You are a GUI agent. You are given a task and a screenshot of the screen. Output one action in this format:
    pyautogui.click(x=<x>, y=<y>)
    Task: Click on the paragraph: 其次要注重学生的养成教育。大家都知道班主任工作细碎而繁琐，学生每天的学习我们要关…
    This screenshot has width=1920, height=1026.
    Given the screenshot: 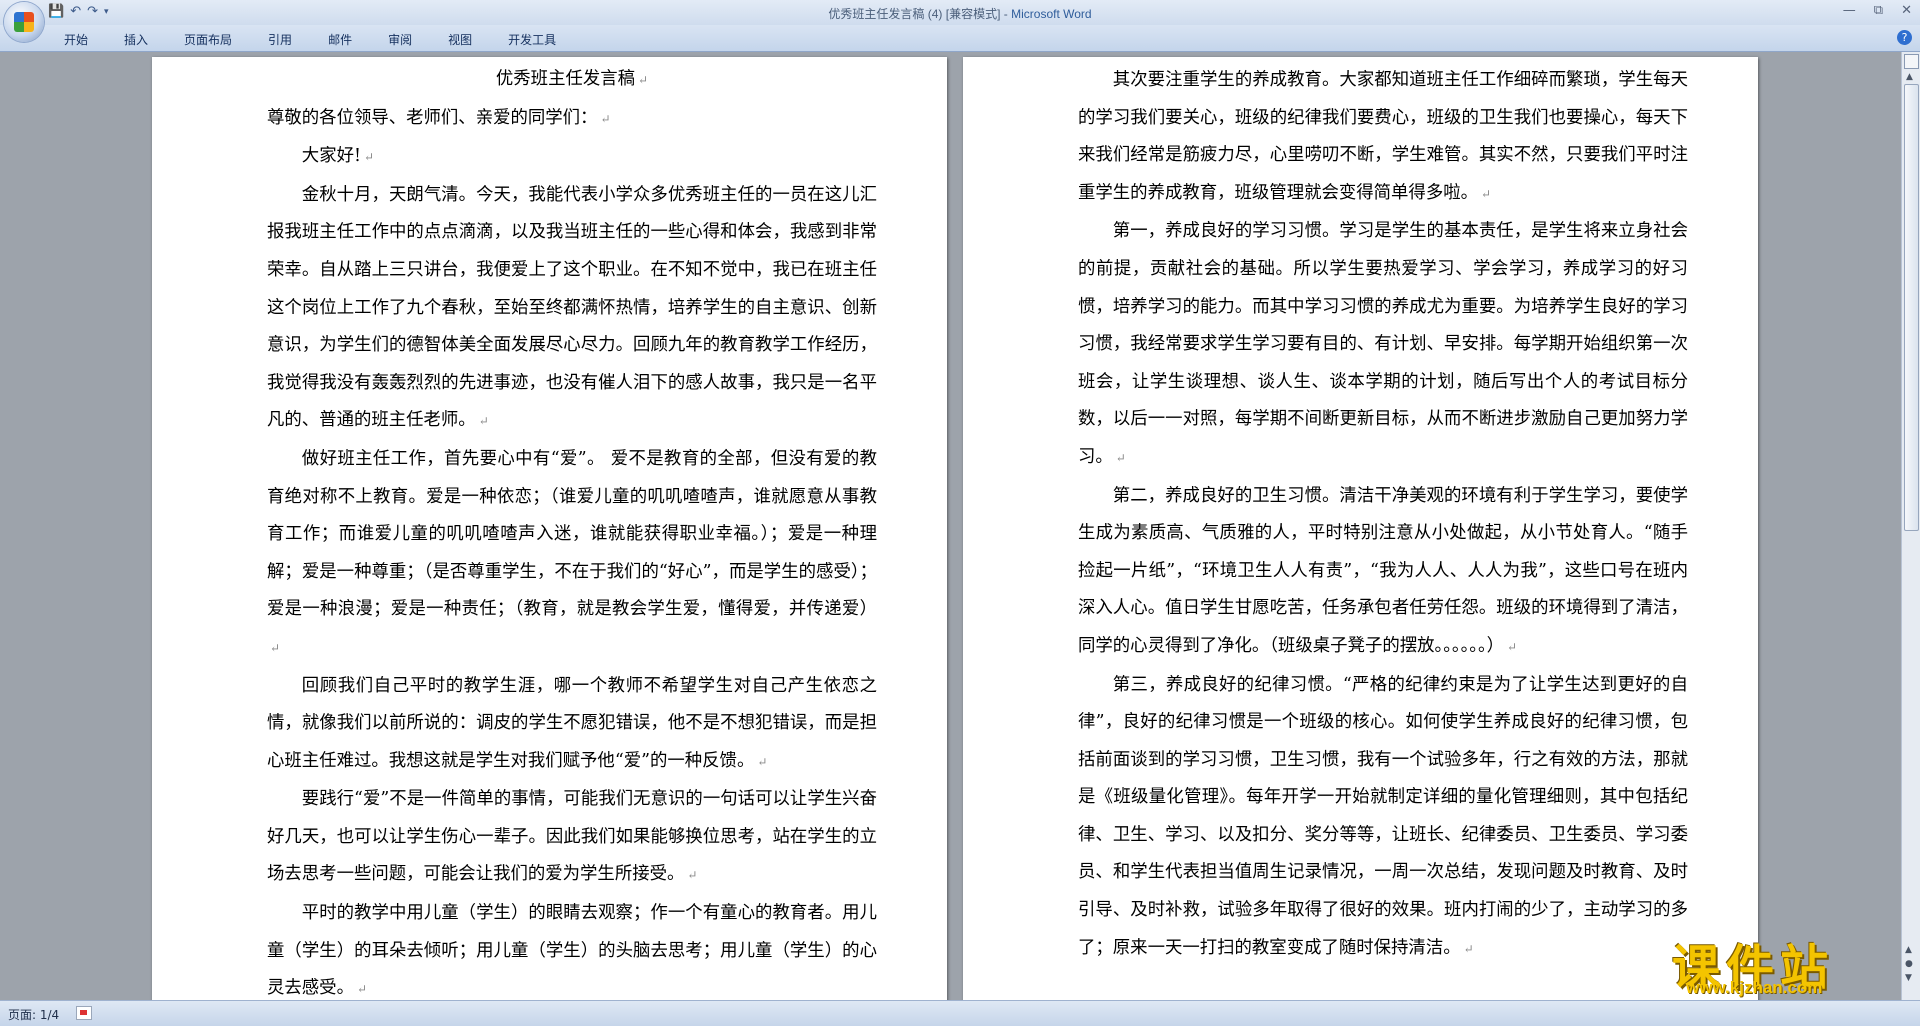 What is the action you would take?
    pyautogui.click(x=1383, y=136)
    